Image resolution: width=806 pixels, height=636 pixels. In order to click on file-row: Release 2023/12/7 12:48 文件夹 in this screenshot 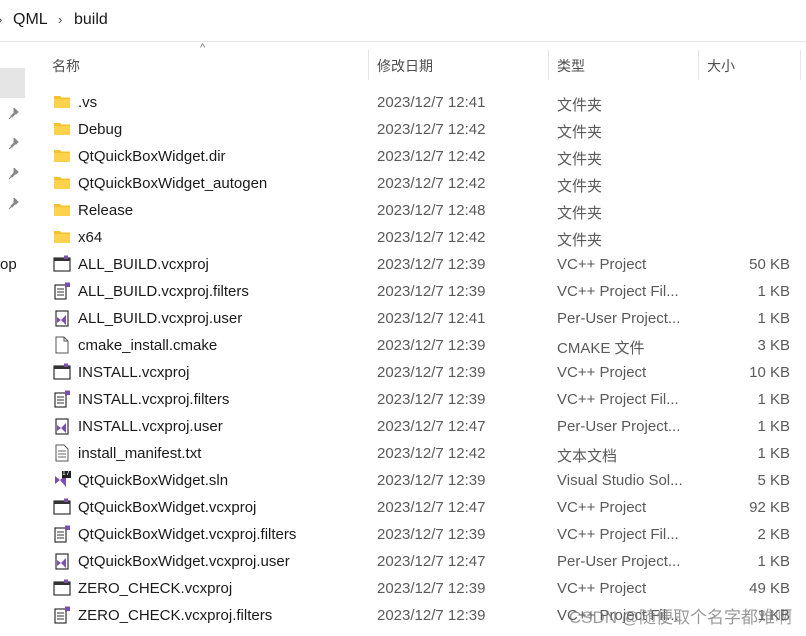, I will do `click(427, 210)`.